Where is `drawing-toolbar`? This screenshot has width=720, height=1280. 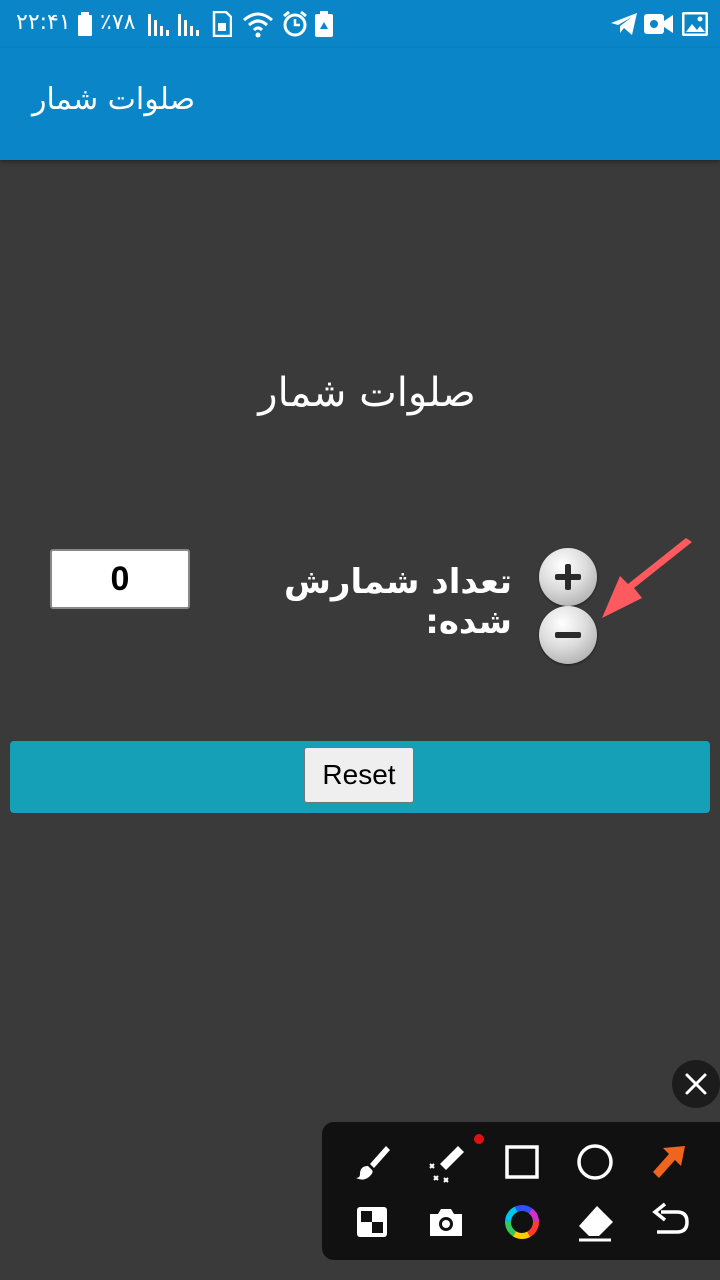 drawing-toolbar is located at coordinates (521, 1191).